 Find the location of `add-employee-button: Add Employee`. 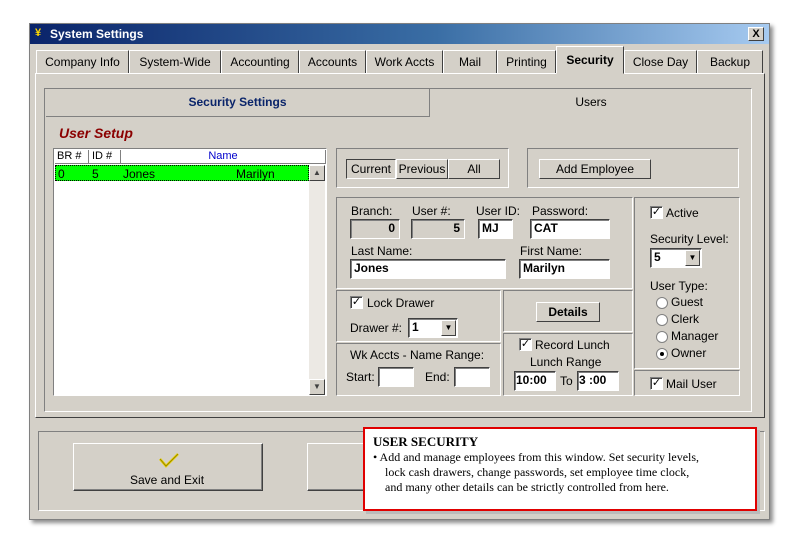

add-employee-button: Add Employee is located at coordinates (595, 169).